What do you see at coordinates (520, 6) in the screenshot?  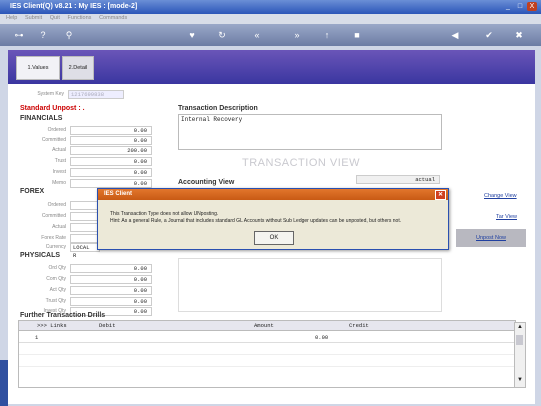 I see `maximize-button: □` at bounding box center [520, 6].